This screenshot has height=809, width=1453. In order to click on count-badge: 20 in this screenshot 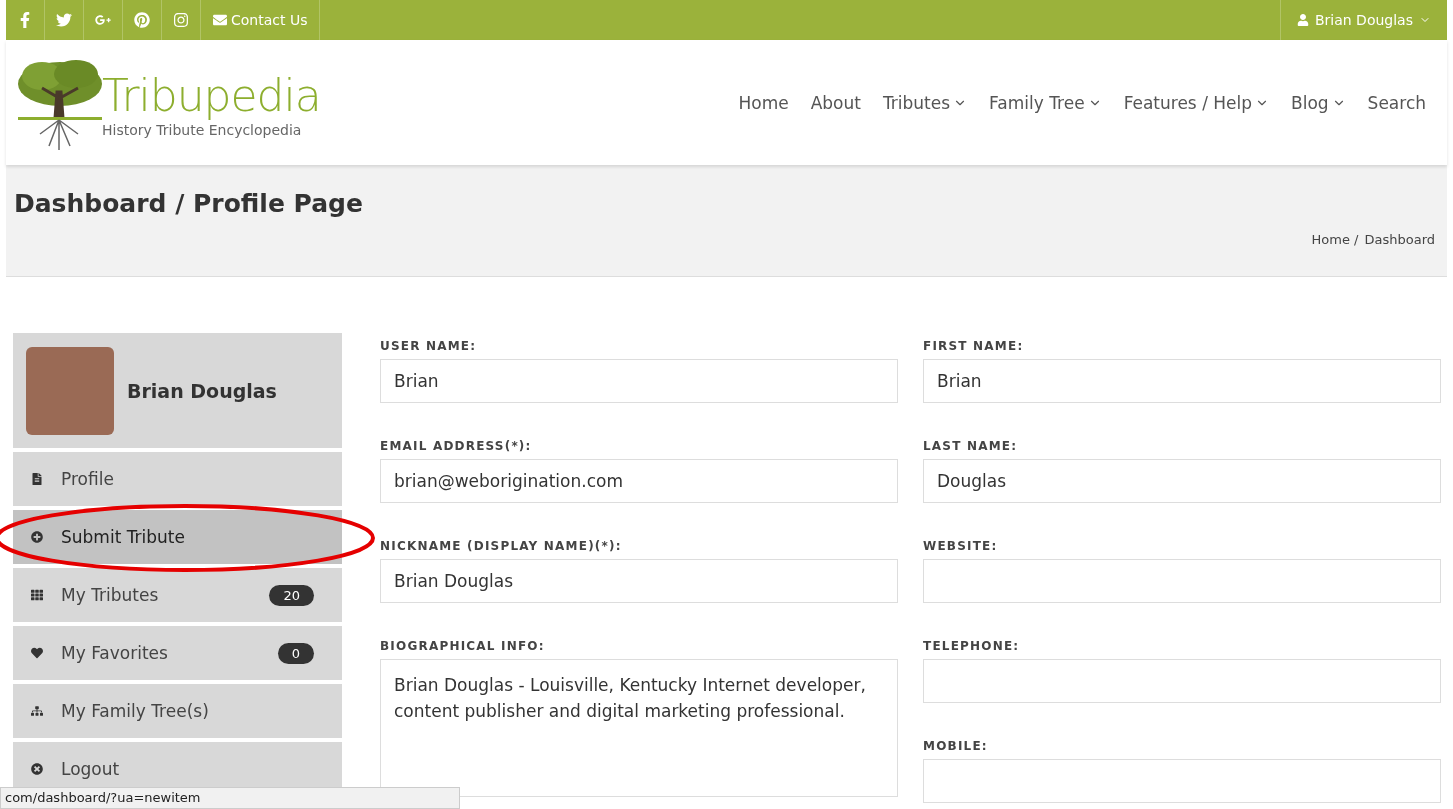, I will do `click(291, 595)`.